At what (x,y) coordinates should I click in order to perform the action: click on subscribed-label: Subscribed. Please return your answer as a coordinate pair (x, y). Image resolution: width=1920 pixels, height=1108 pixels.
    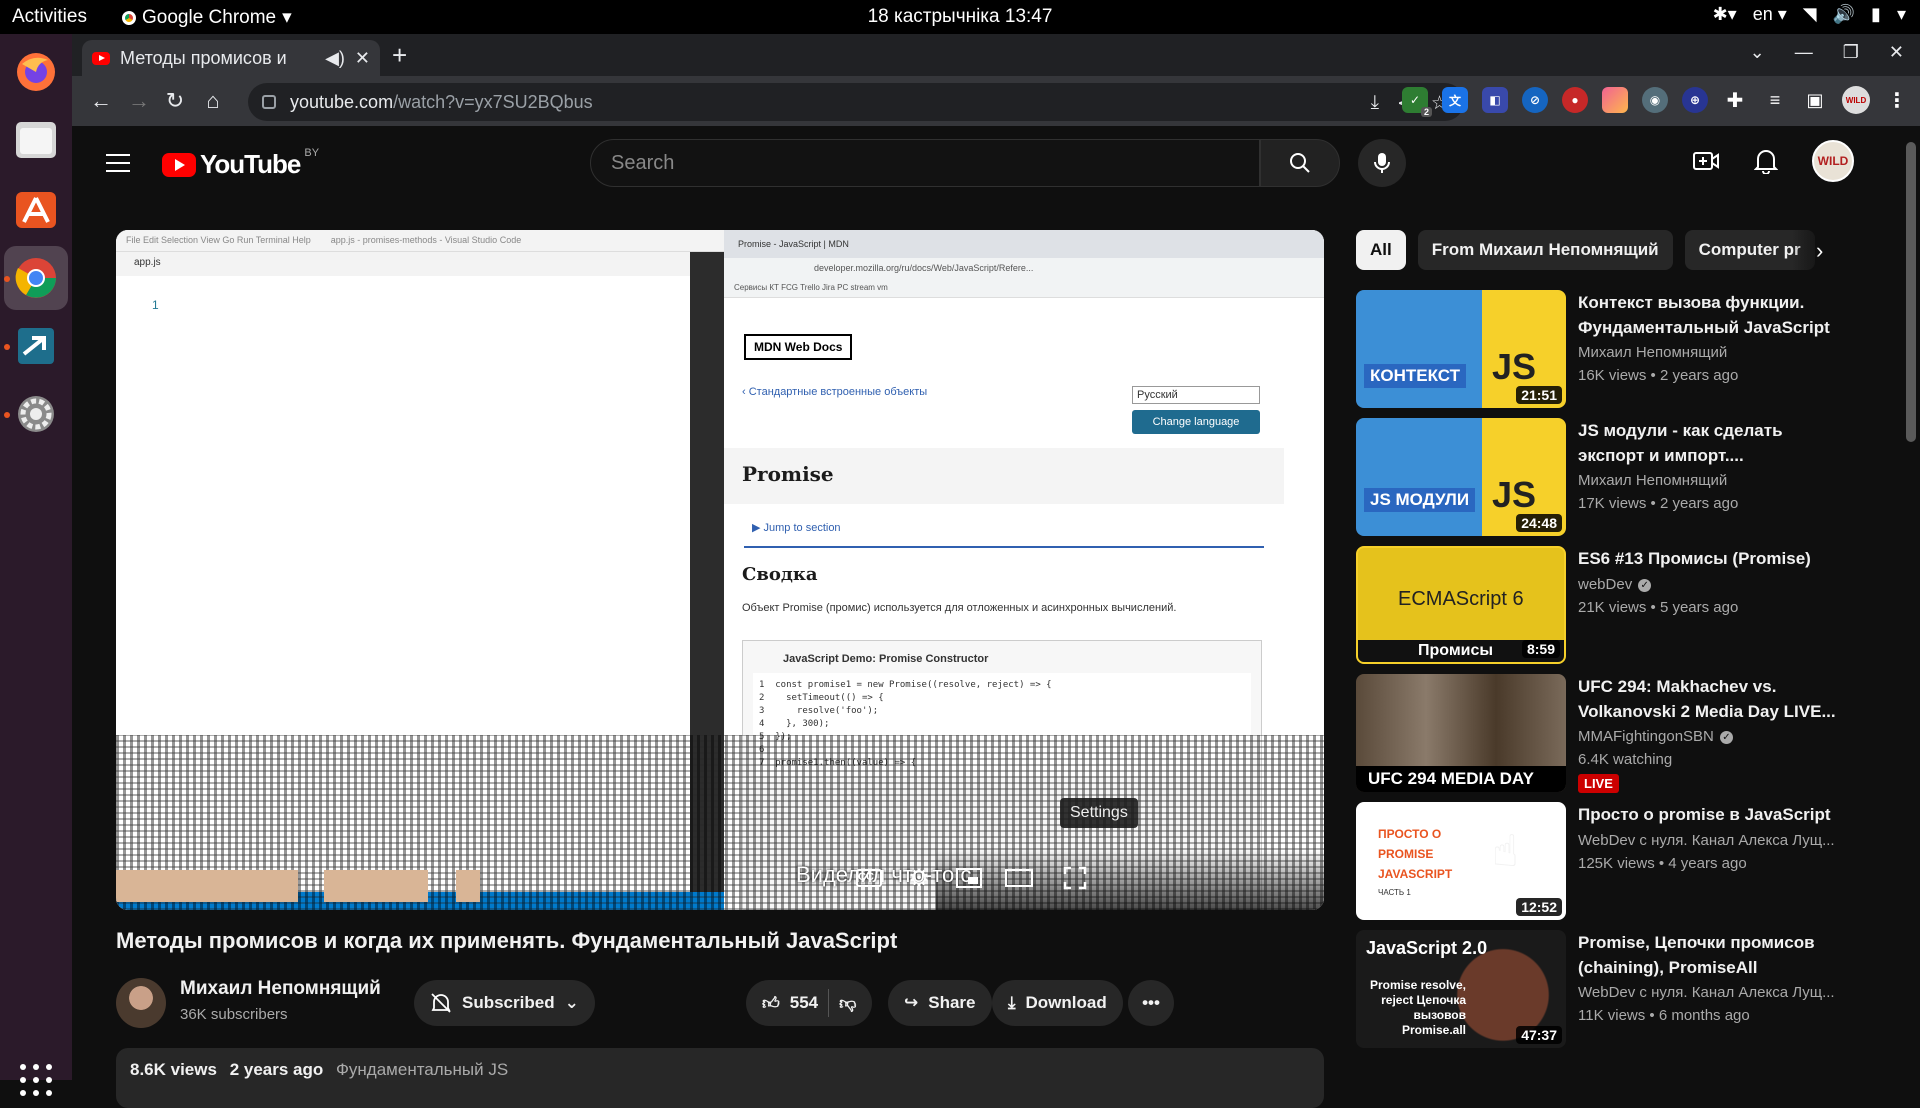
    Looking at the image, I should click on (508, 1002).